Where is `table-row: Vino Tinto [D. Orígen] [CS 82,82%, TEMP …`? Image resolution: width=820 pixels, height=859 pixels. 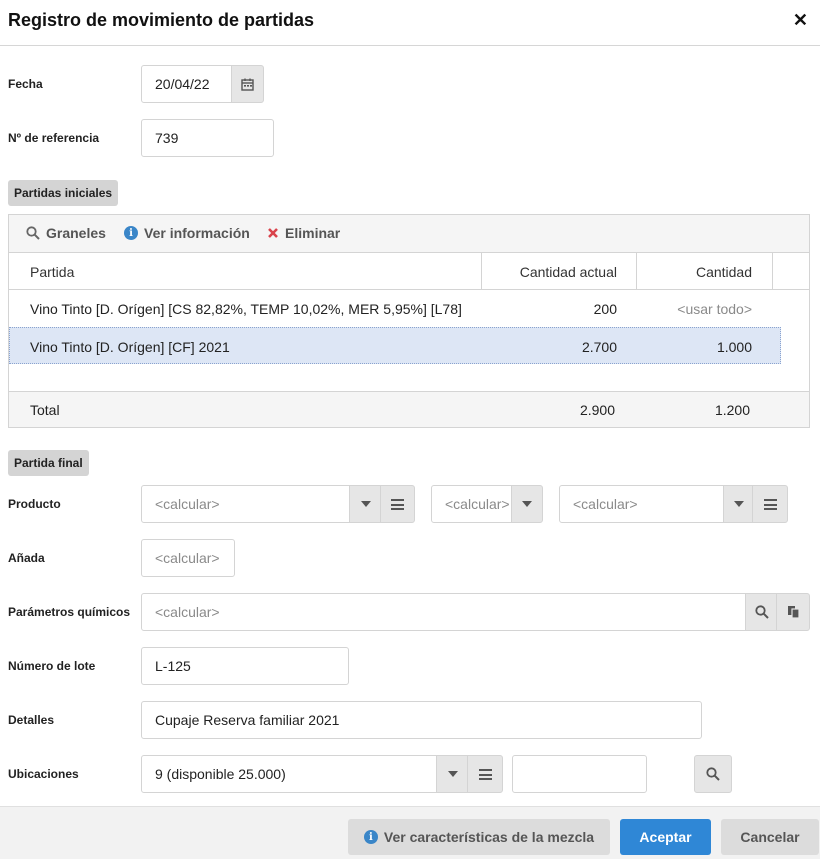 table-row: Vino Tinto [D. Orígen] [CS 82,82%, TEMP … is located at coordinates (395, 308).